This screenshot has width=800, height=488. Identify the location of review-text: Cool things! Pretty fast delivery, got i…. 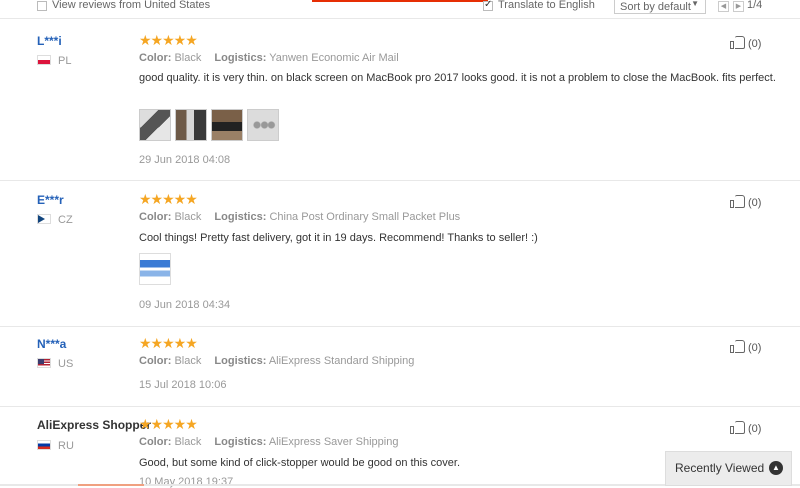
(338, 238).